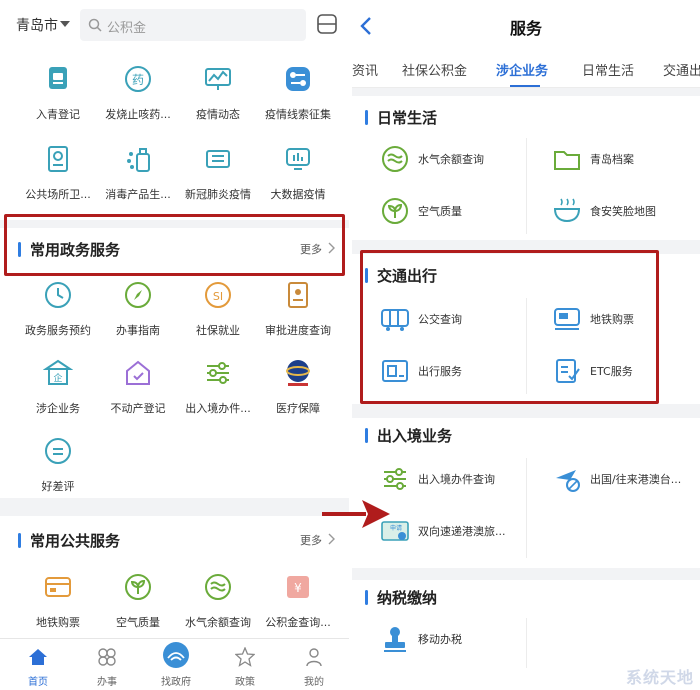 The width and height of the screenshot is (700, 690). I want to click on grid-item-approval: 审批进度查询, so click(298, 309).